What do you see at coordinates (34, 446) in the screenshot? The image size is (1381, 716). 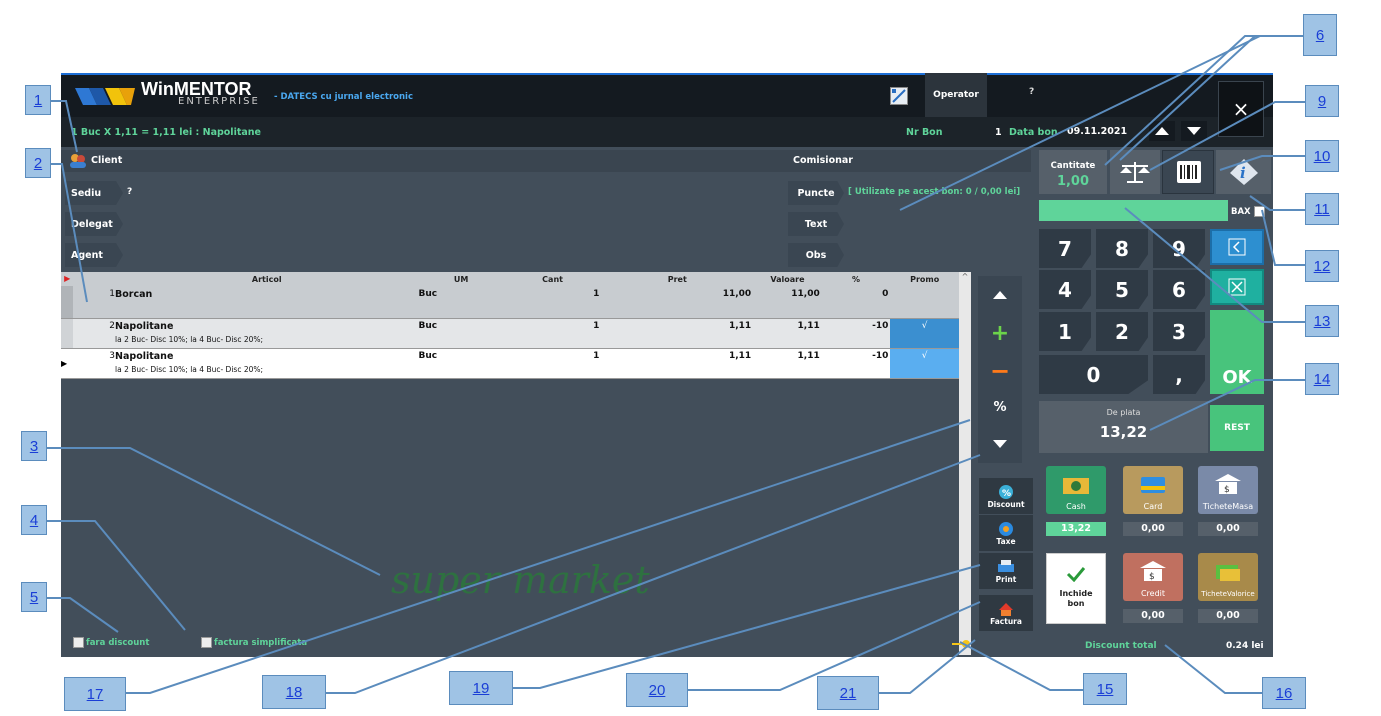 I see `callout-3: 3` at bounding box center [34, 446].